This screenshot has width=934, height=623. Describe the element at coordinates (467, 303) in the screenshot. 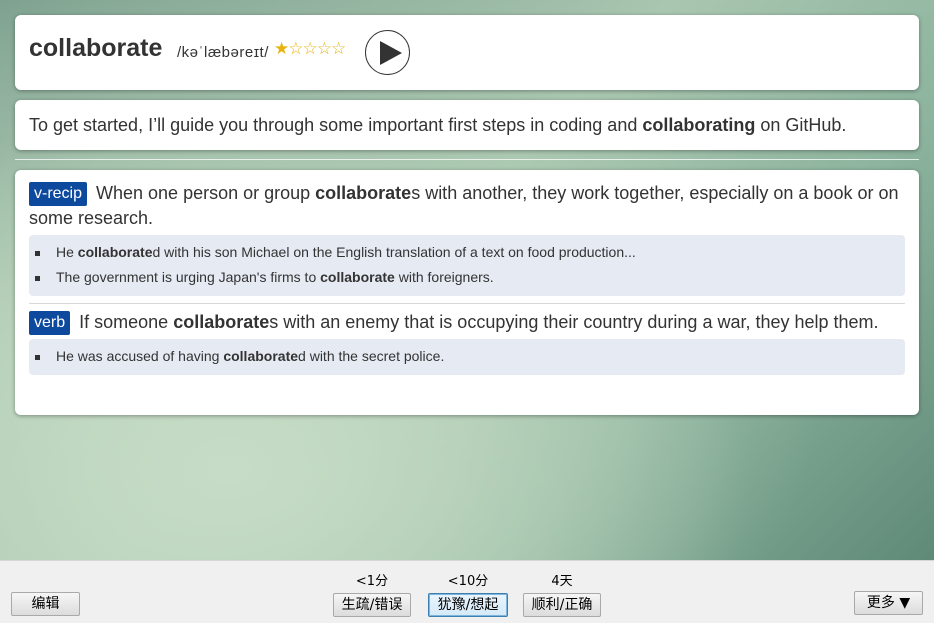

I see `sense-separator` at that location.